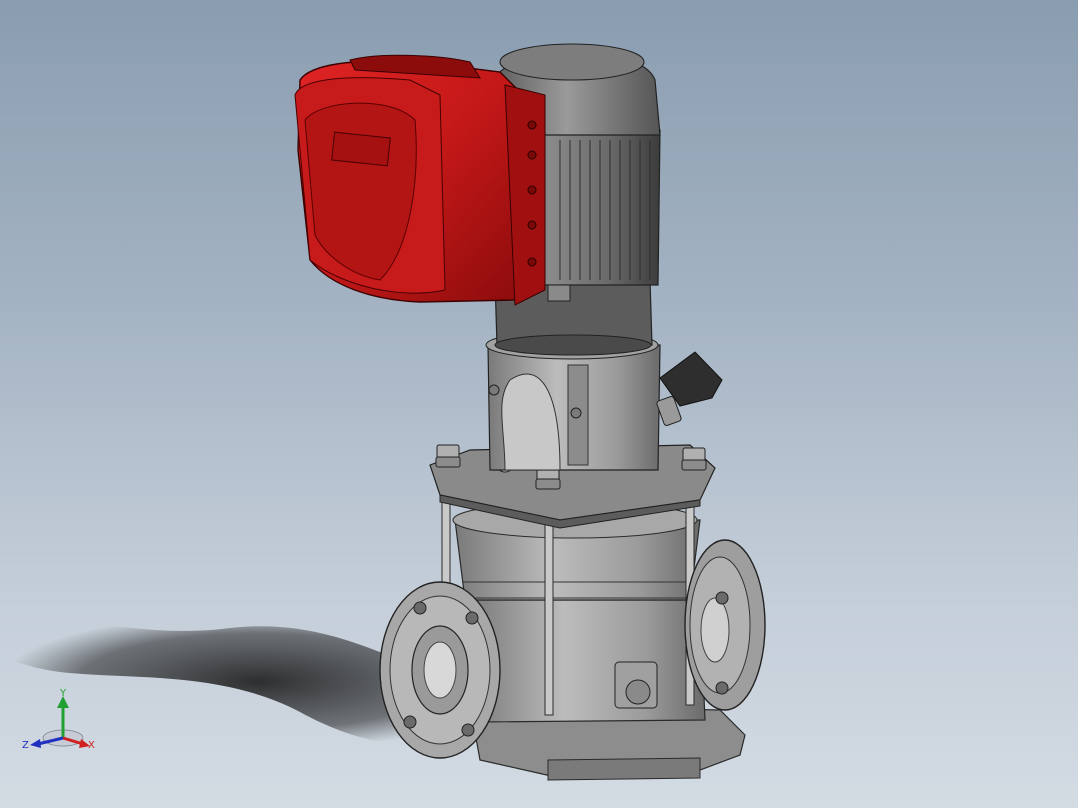 The width and height of the screenshot is (1078, 808). I want to click on z-axis-label: Z, so click(25, 745).